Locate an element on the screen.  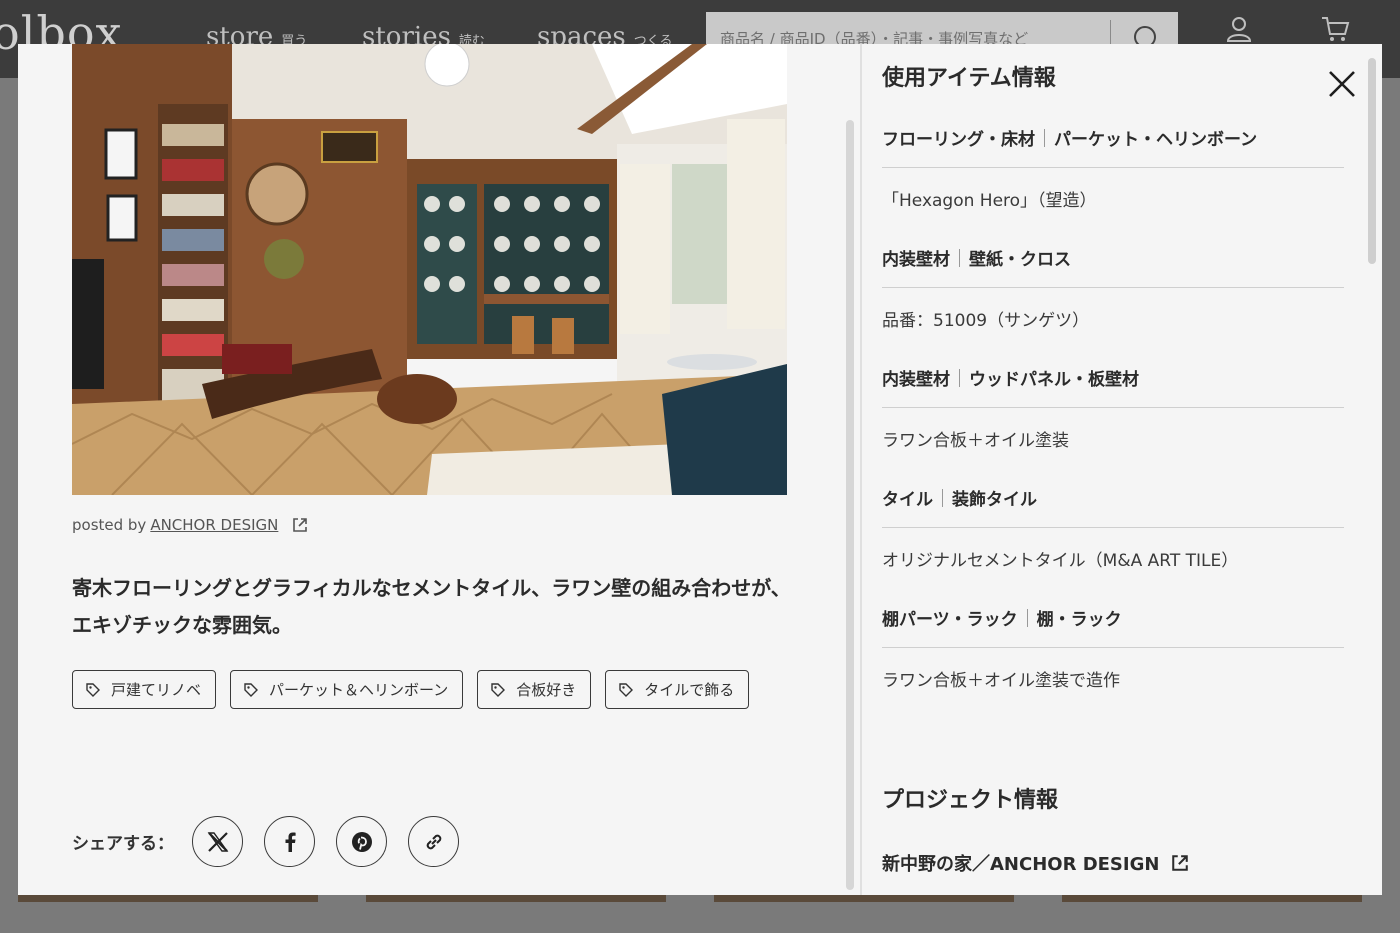
tag-label: 合板好き is located at coordinates (546, 690).